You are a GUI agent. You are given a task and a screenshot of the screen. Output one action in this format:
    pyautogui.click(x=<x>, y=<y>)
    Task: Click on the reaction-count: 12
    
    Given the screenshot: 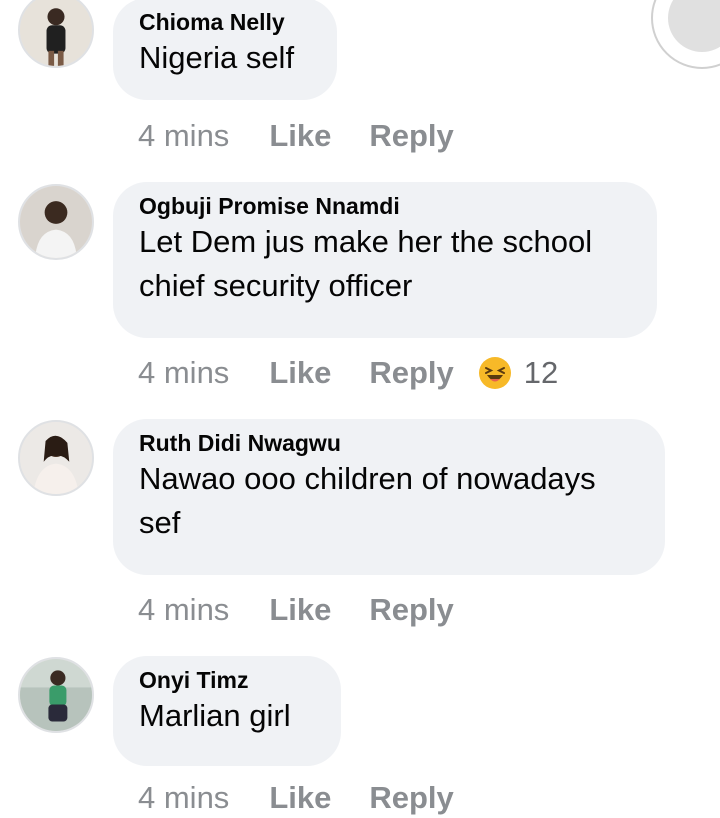 What is the action you would take?
    pyautogui.click(x=541, y=372)
    